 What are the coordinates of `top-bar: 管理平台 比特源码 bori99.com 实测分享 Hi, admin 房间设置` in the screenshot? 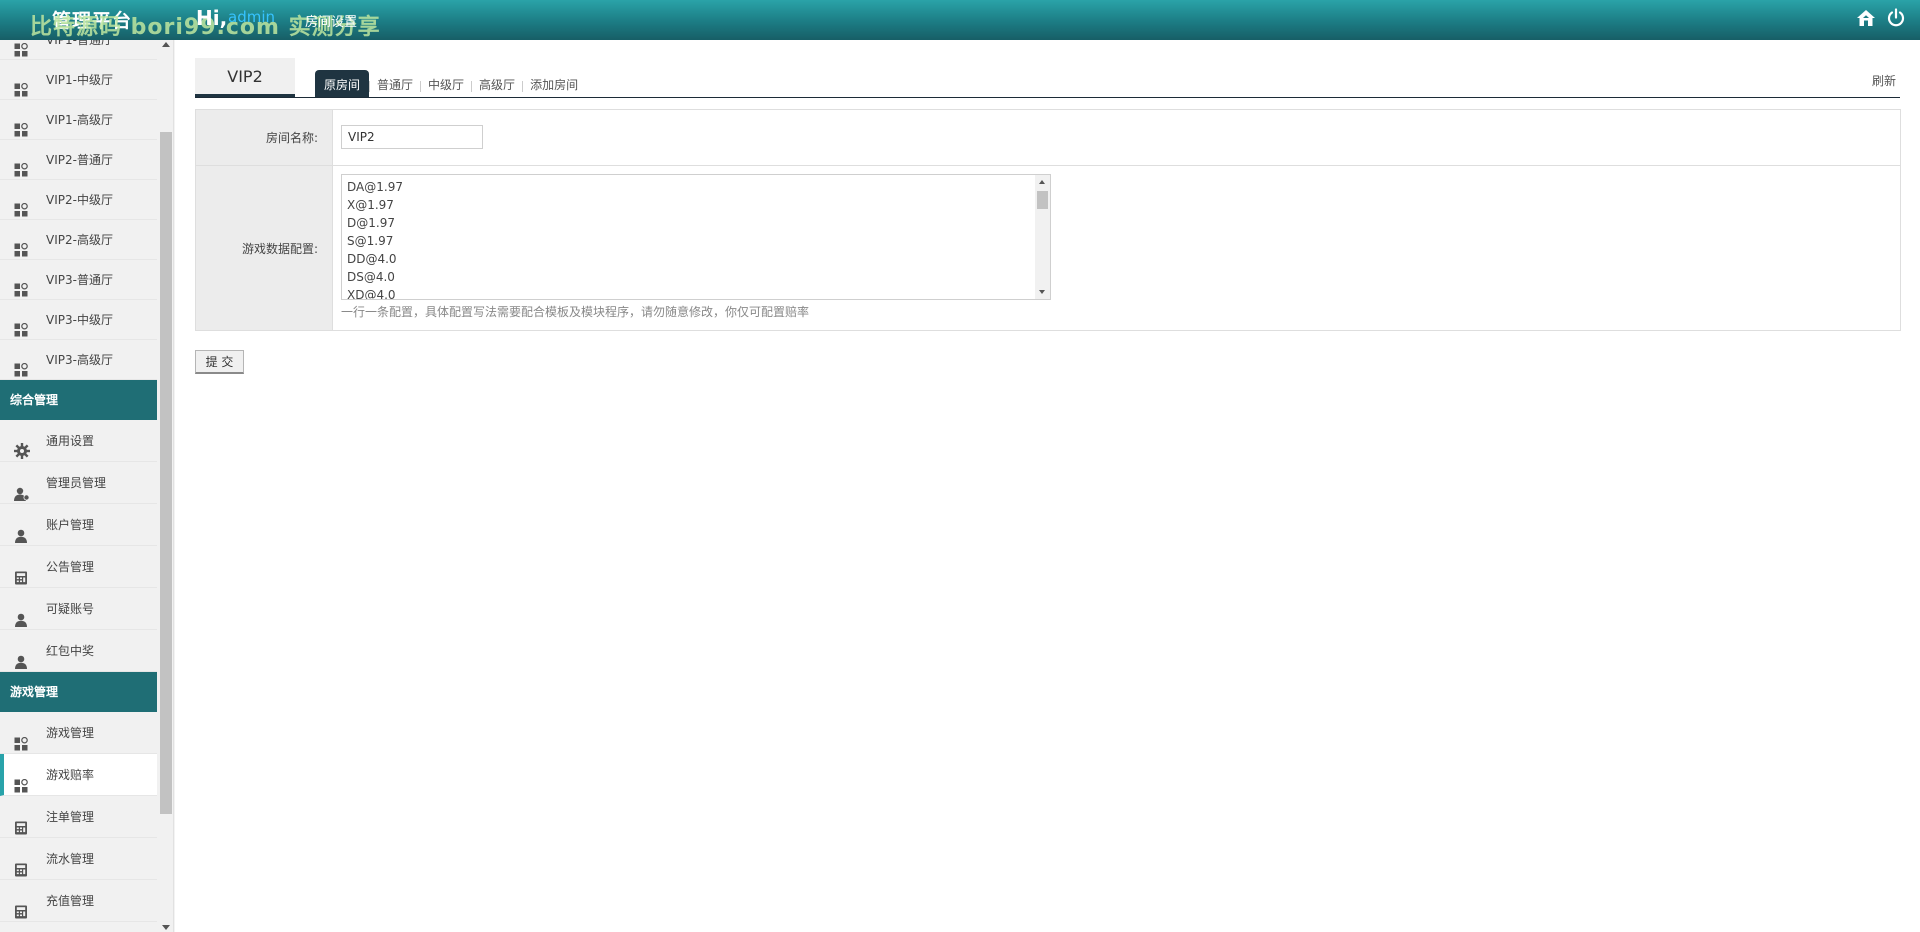 It's located at (960, 20).